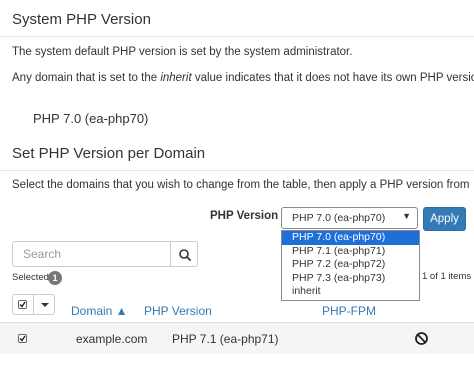 The image size is (474, 366). I want to click on php-version-option: PHP 7.2 (ea-php72), so click(350, 265).